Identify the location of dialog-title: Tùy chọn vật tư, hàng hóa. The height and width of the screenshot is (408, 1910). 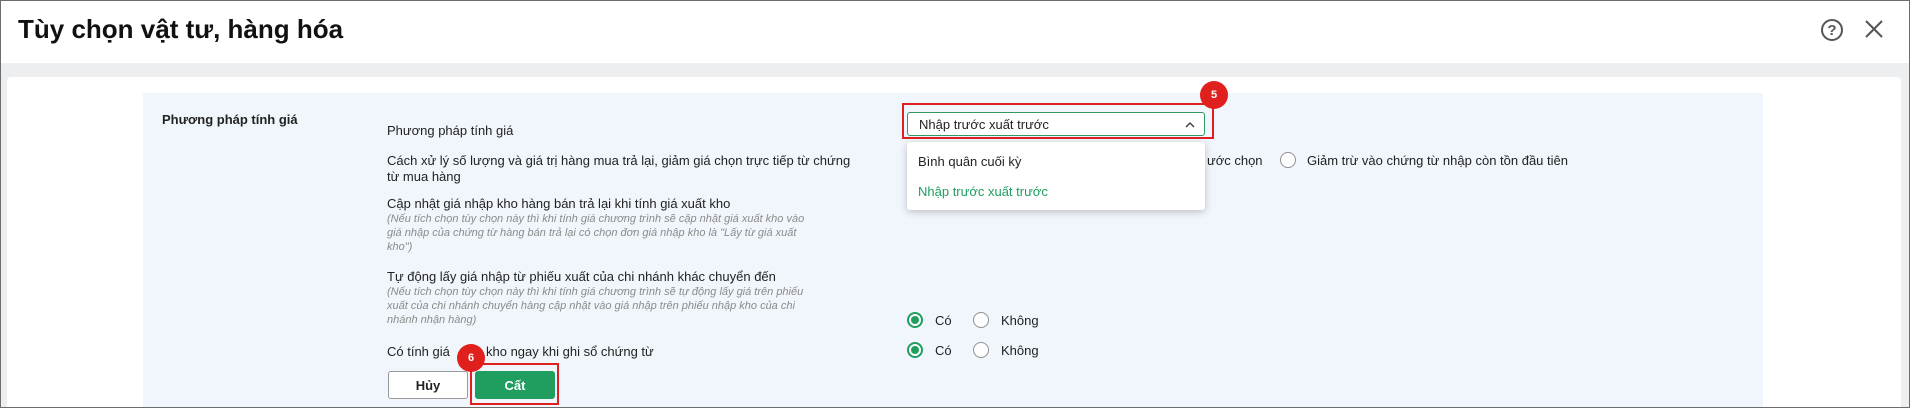
(181, 29).